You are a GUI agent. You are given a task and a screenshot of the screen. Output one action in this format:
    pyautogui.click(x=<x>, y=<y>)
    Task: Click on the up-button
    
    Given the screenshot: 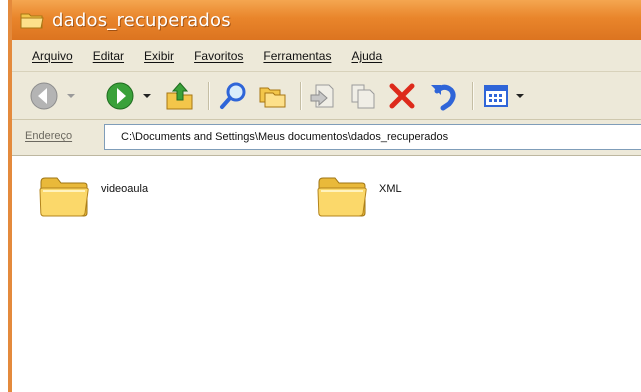 What is the action you would take?
    pyautogui.click(x=180, y=96)
    